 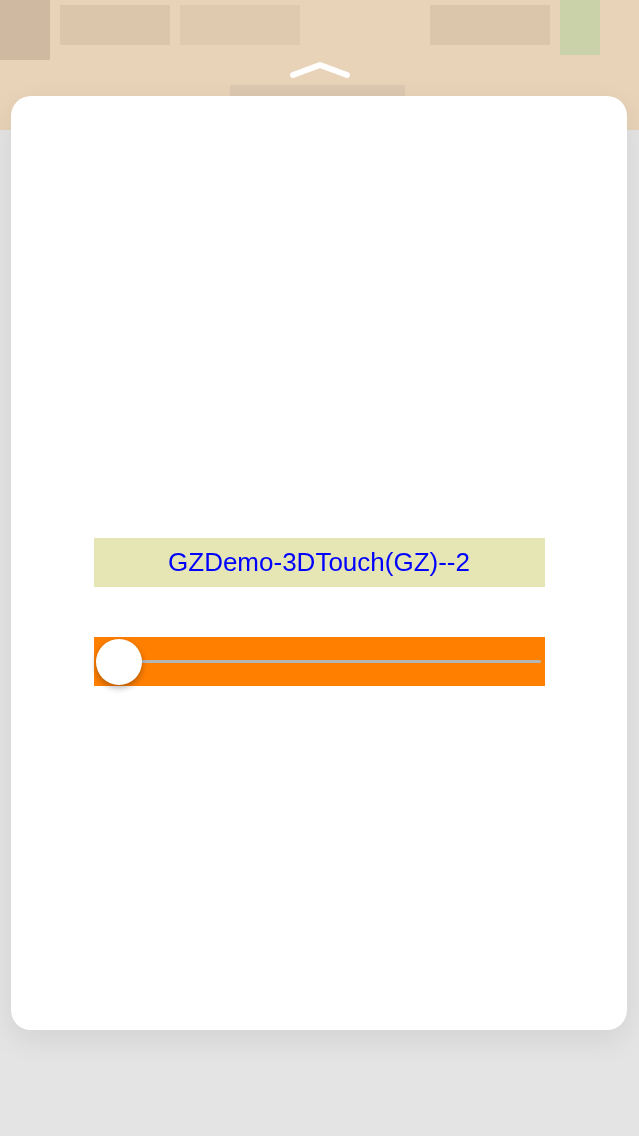 What do you see at coordinates (319, 562) in the screenshot?
I see `title-label: GZDemo-3DTouch(GZ)--2` at bounding box center [319, 562].